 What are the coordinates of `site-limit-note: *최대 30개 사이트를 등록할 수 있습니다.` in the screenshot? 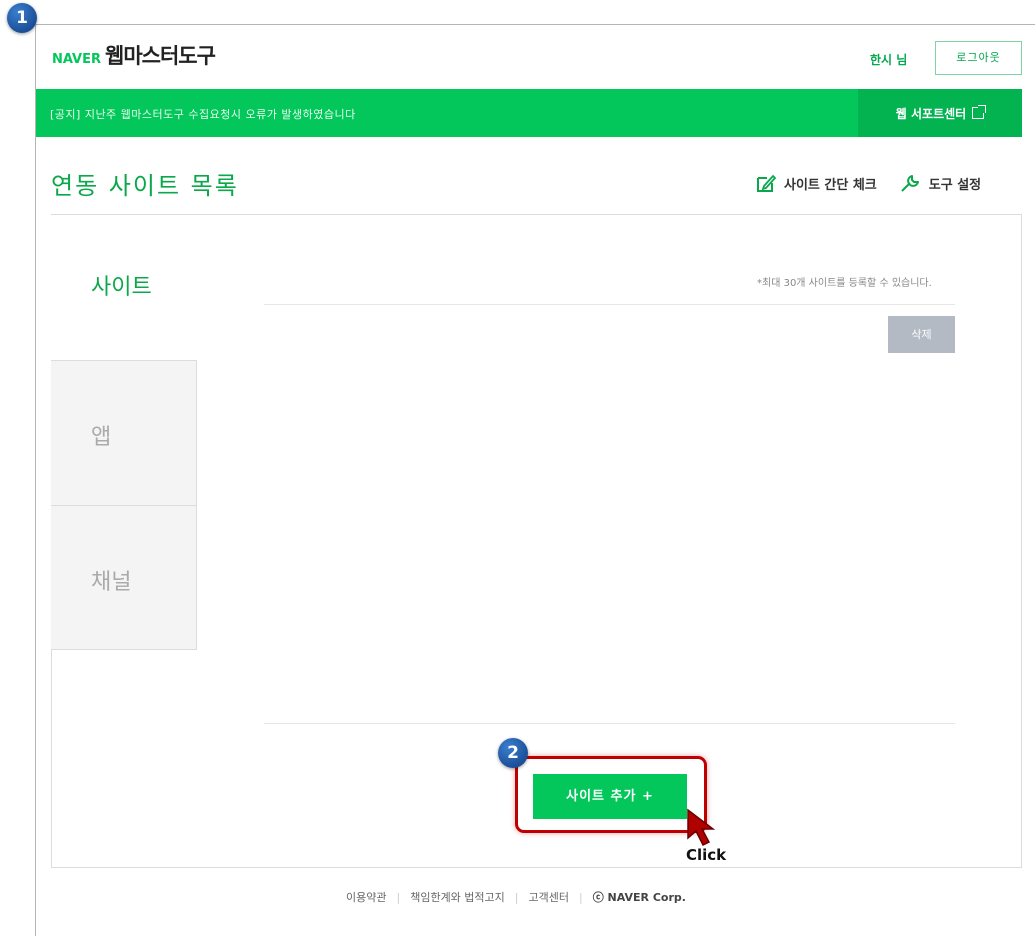 It's located at (844, 283).